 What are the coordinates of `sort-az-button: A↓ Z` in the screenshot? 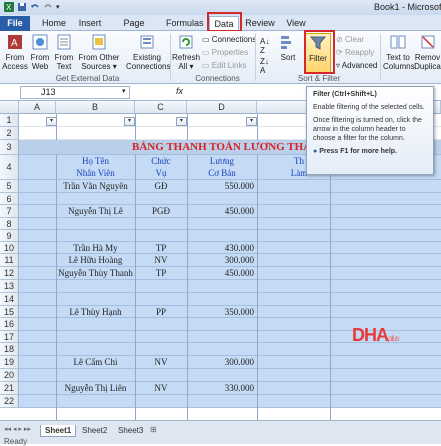 It's located at (264, 46).